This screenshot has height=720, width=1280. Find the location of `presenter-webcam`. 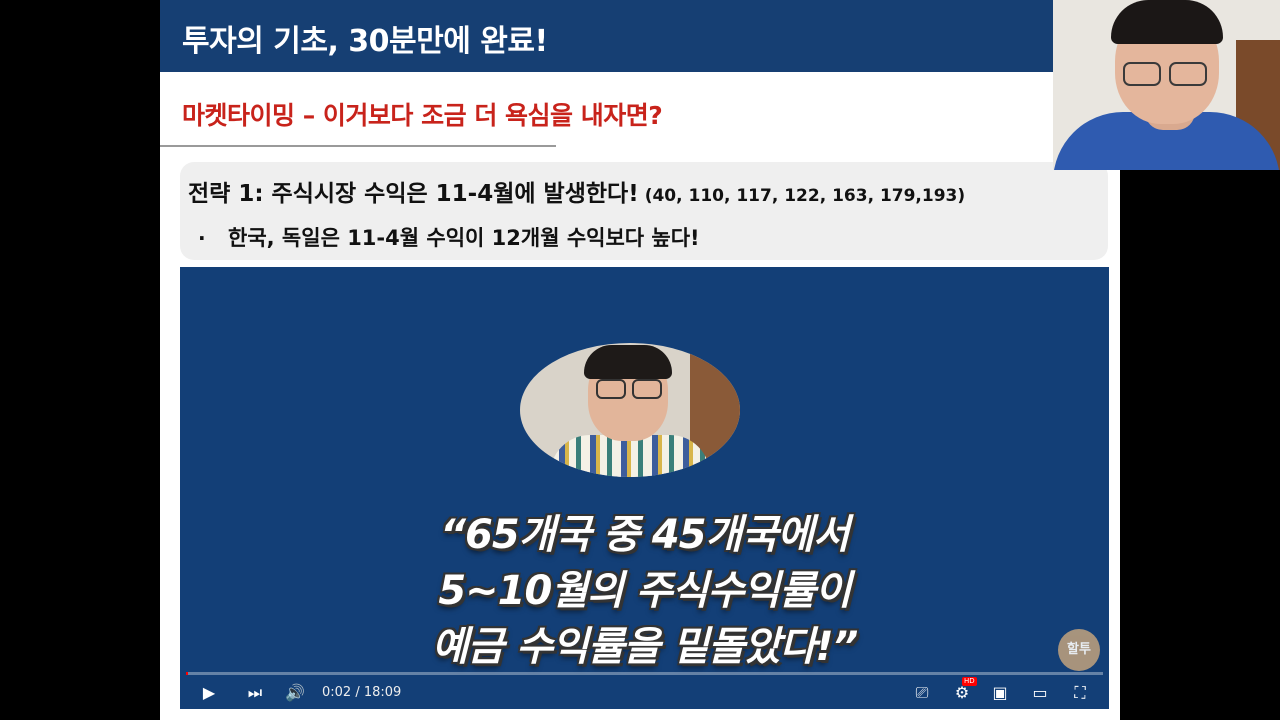

presenter-webcam is located at coordinates (1166, 85).